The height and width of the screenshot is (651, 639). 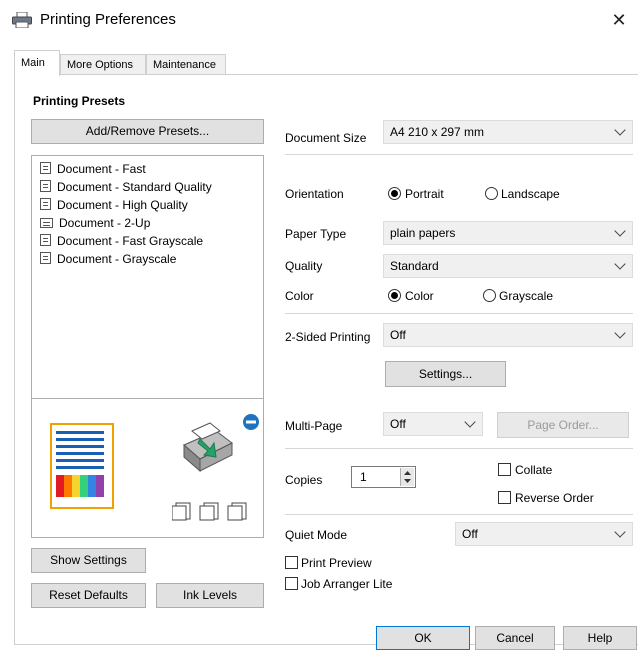 What do you see at coordinates (414, 266) in the screenshot?
I see `quality-value: Standard` at bounding box center [414, 266].